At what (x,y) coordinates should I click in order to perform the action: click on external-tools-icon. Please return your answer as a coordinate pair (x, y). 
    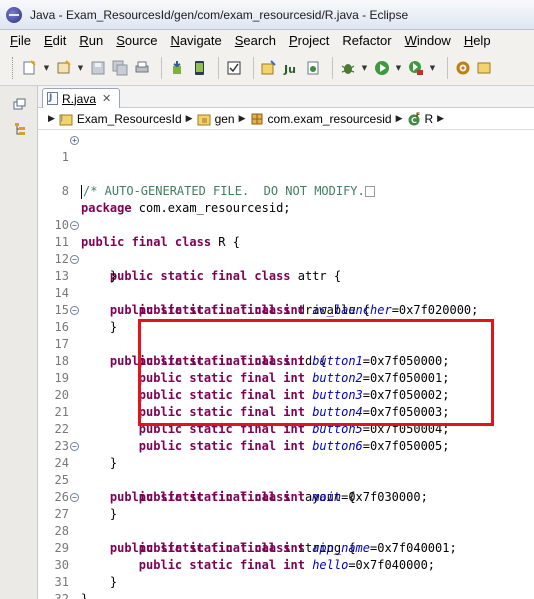
    Looking at the image, I should click on (416, 68).